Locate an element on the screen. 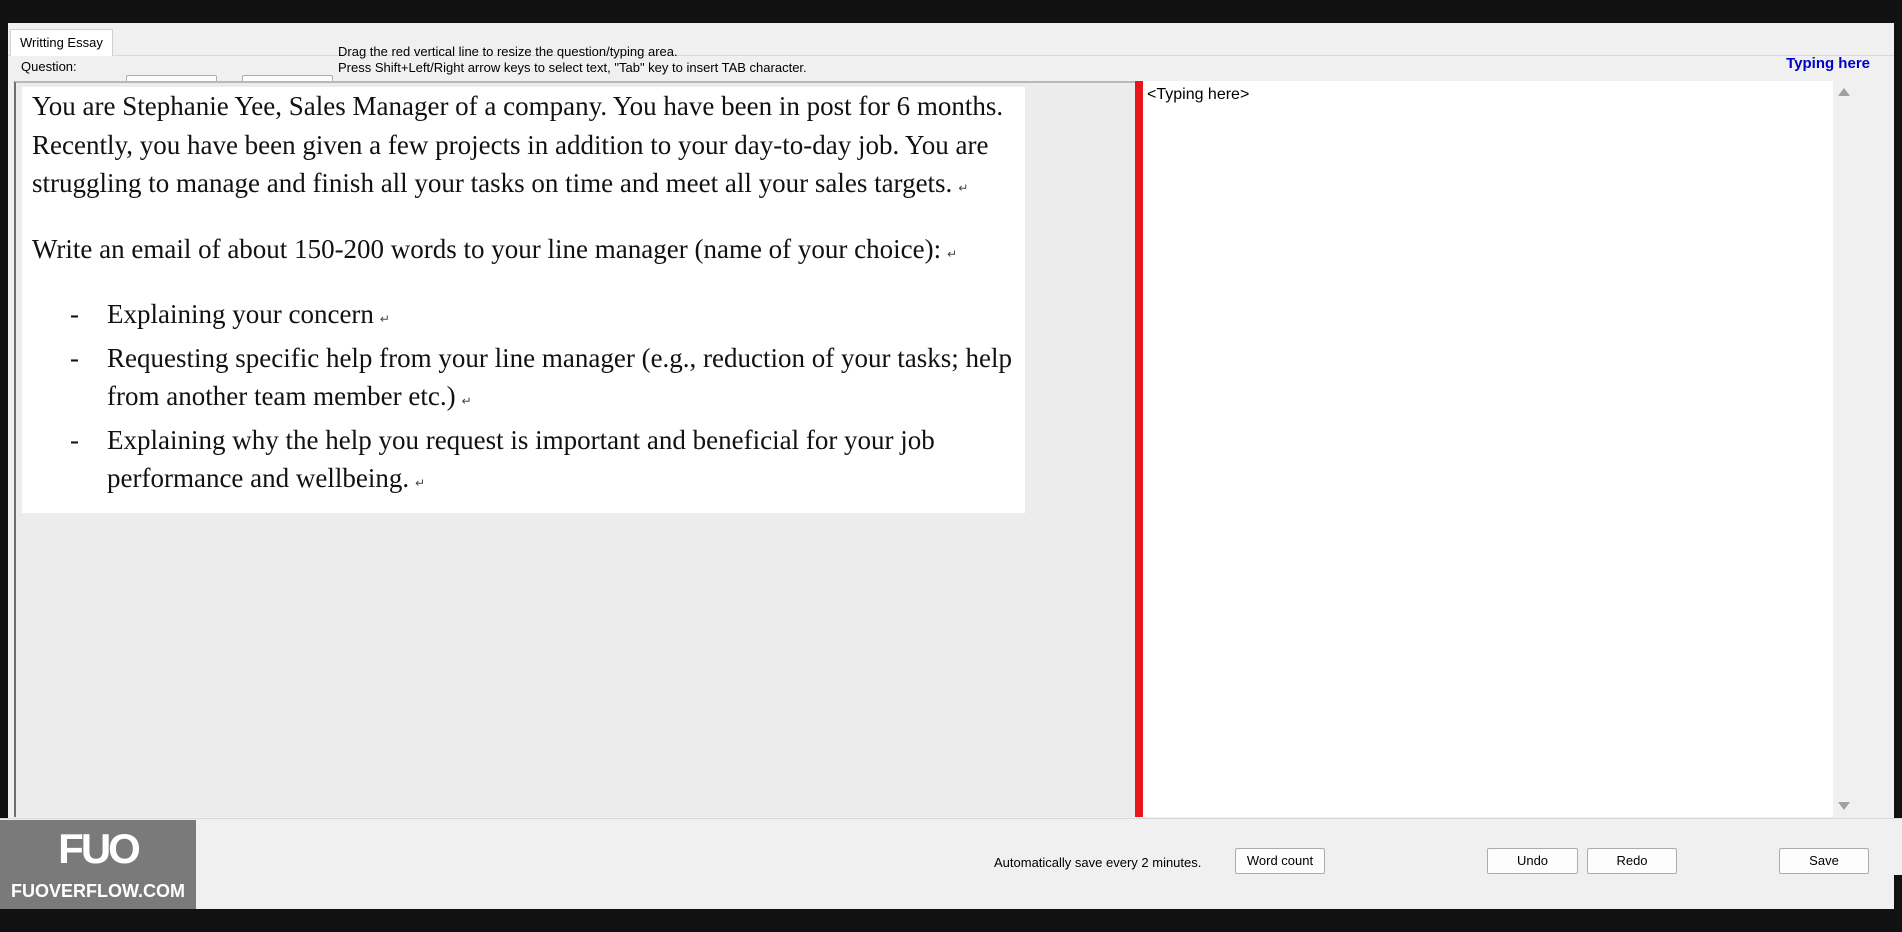 This screenshot has width=1902, height=932. tab-writing-essay: Writting Essay is located at coordinates (61, 42).